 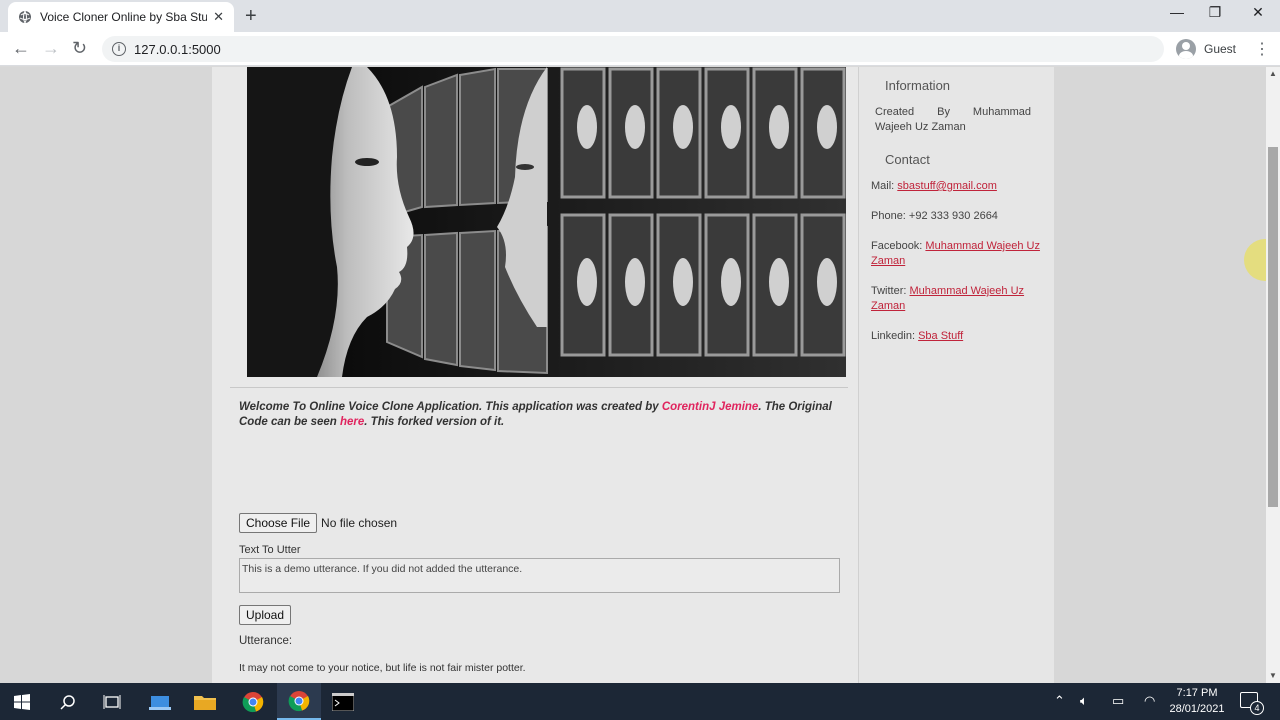 I want to click on mail-link: sbastuff@gmail.com, so click(x=947, y=186).